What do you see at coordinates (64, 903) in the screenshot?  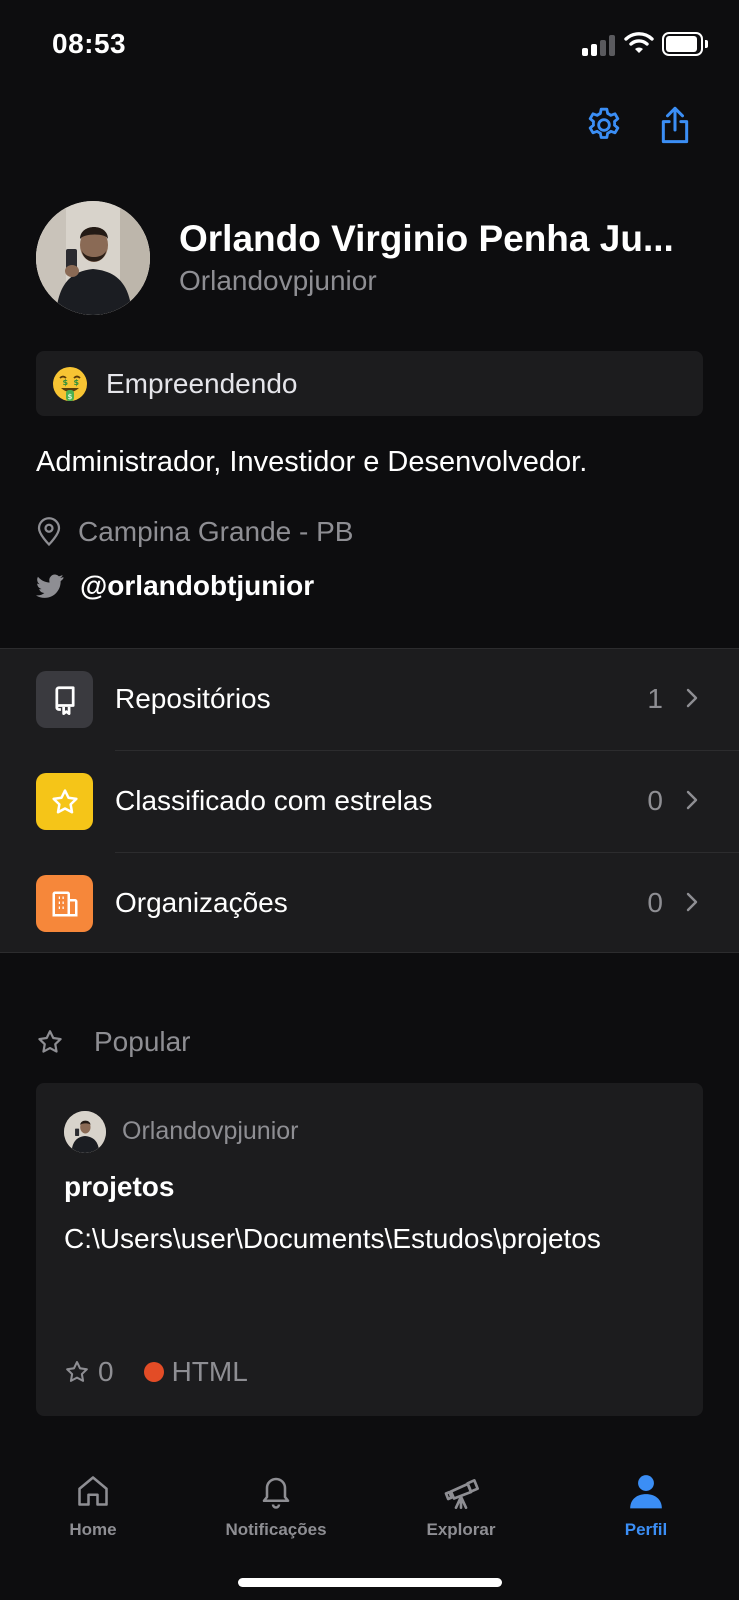 I see `organization-icon` at bounding box center [64, 903].